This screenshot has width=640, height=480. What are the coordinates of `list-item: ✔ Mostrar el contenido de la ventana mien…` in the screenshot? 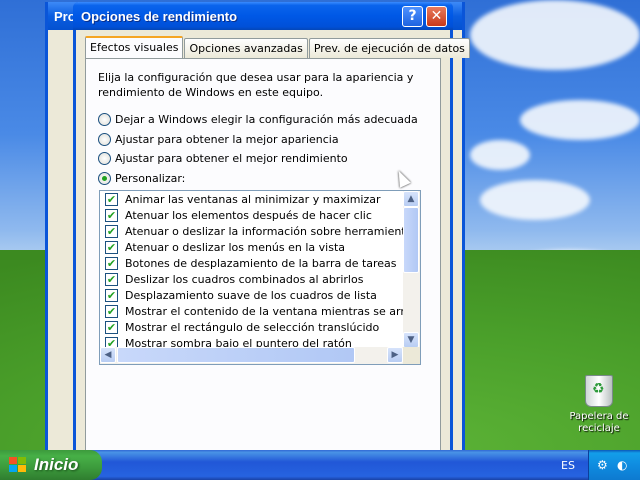 It's located at (251, 311).